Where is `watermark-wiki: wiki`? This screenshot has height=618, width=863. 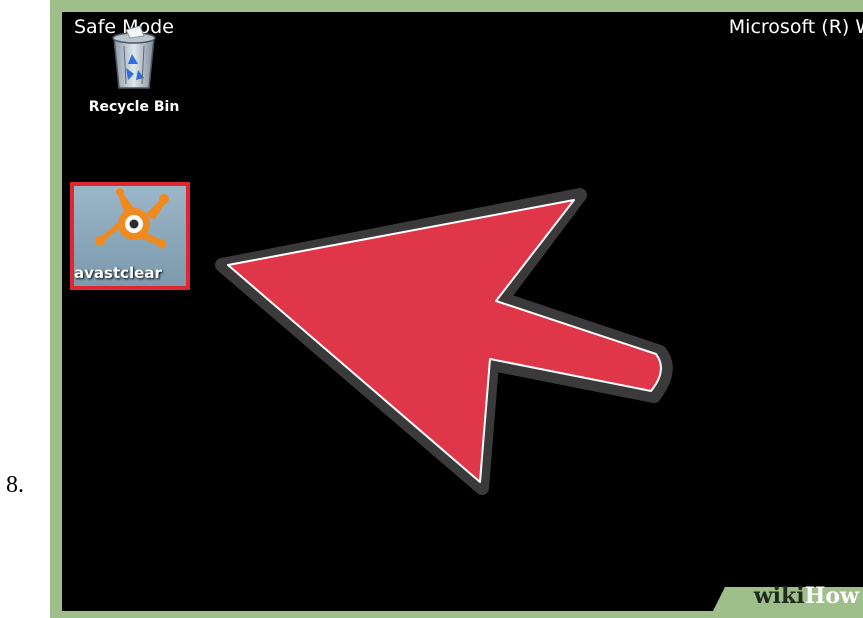
watermark-wiki: wiki is located at coordinates (779, 596).